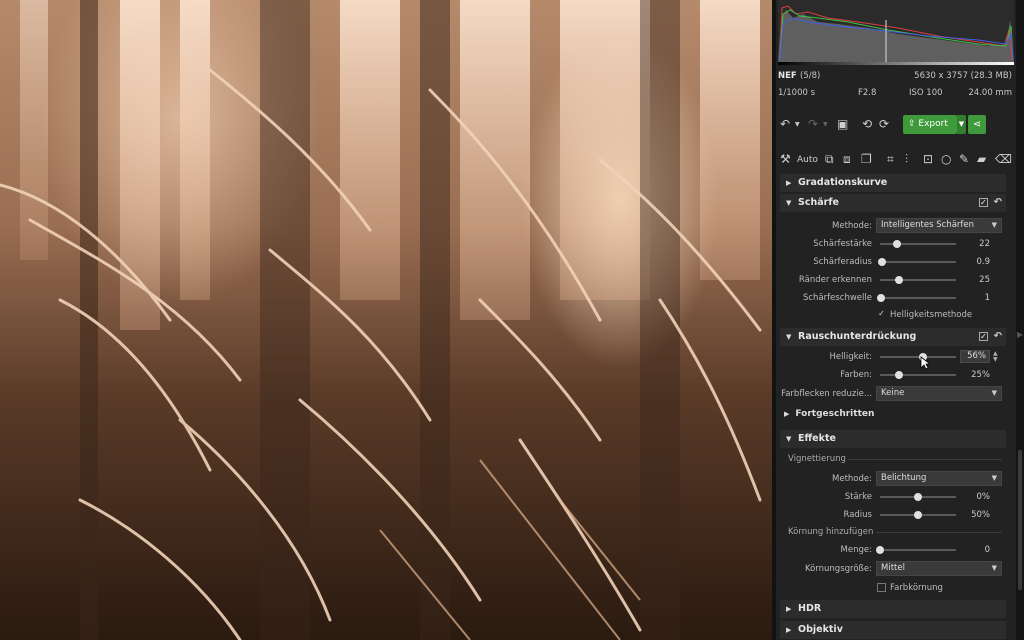  Describe the element at coordinates (893, 630) in the screenshot. I see `section-lens: ▶ Objektiv` at that location.